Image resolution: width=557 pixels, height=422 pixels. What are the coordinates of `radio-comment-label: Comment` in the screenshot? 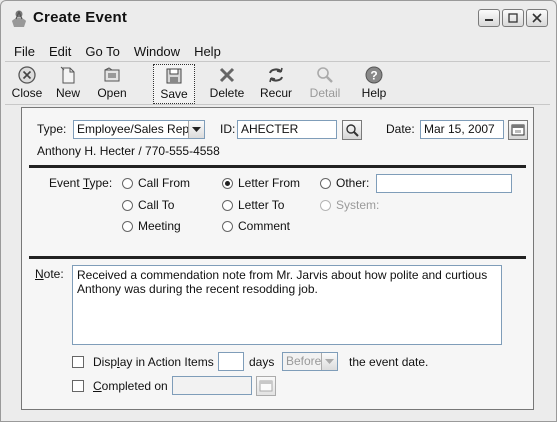 It's located at (264, 226).